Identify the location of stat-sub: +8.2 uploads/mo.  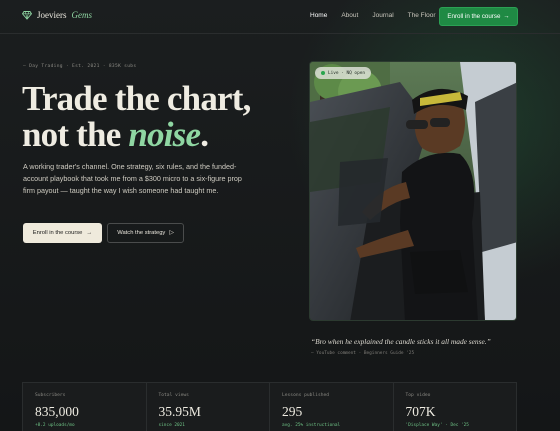
(55, 425).